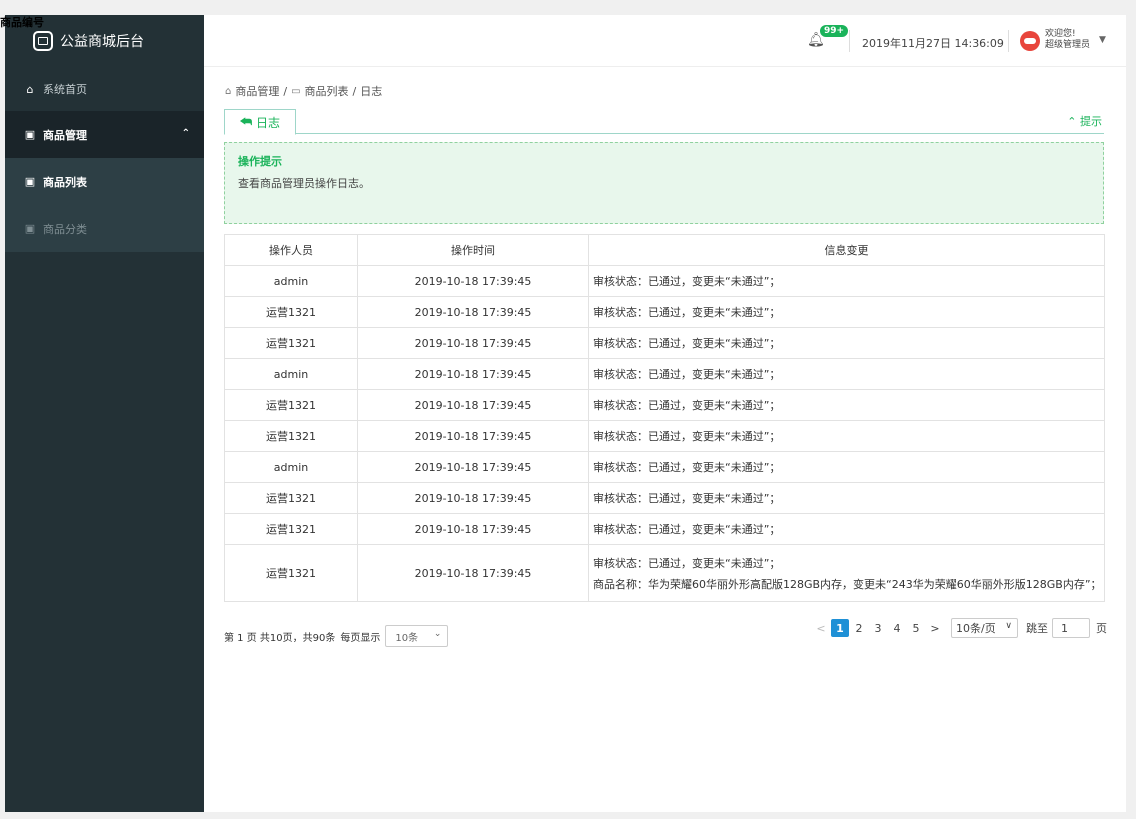 Image resolution: width=1136 pixels, height=819 pixels. What do you see at coordinates (846, 250) in the screenshot?
I see `column-header: 信息变更` at bounding box center [846, 250].